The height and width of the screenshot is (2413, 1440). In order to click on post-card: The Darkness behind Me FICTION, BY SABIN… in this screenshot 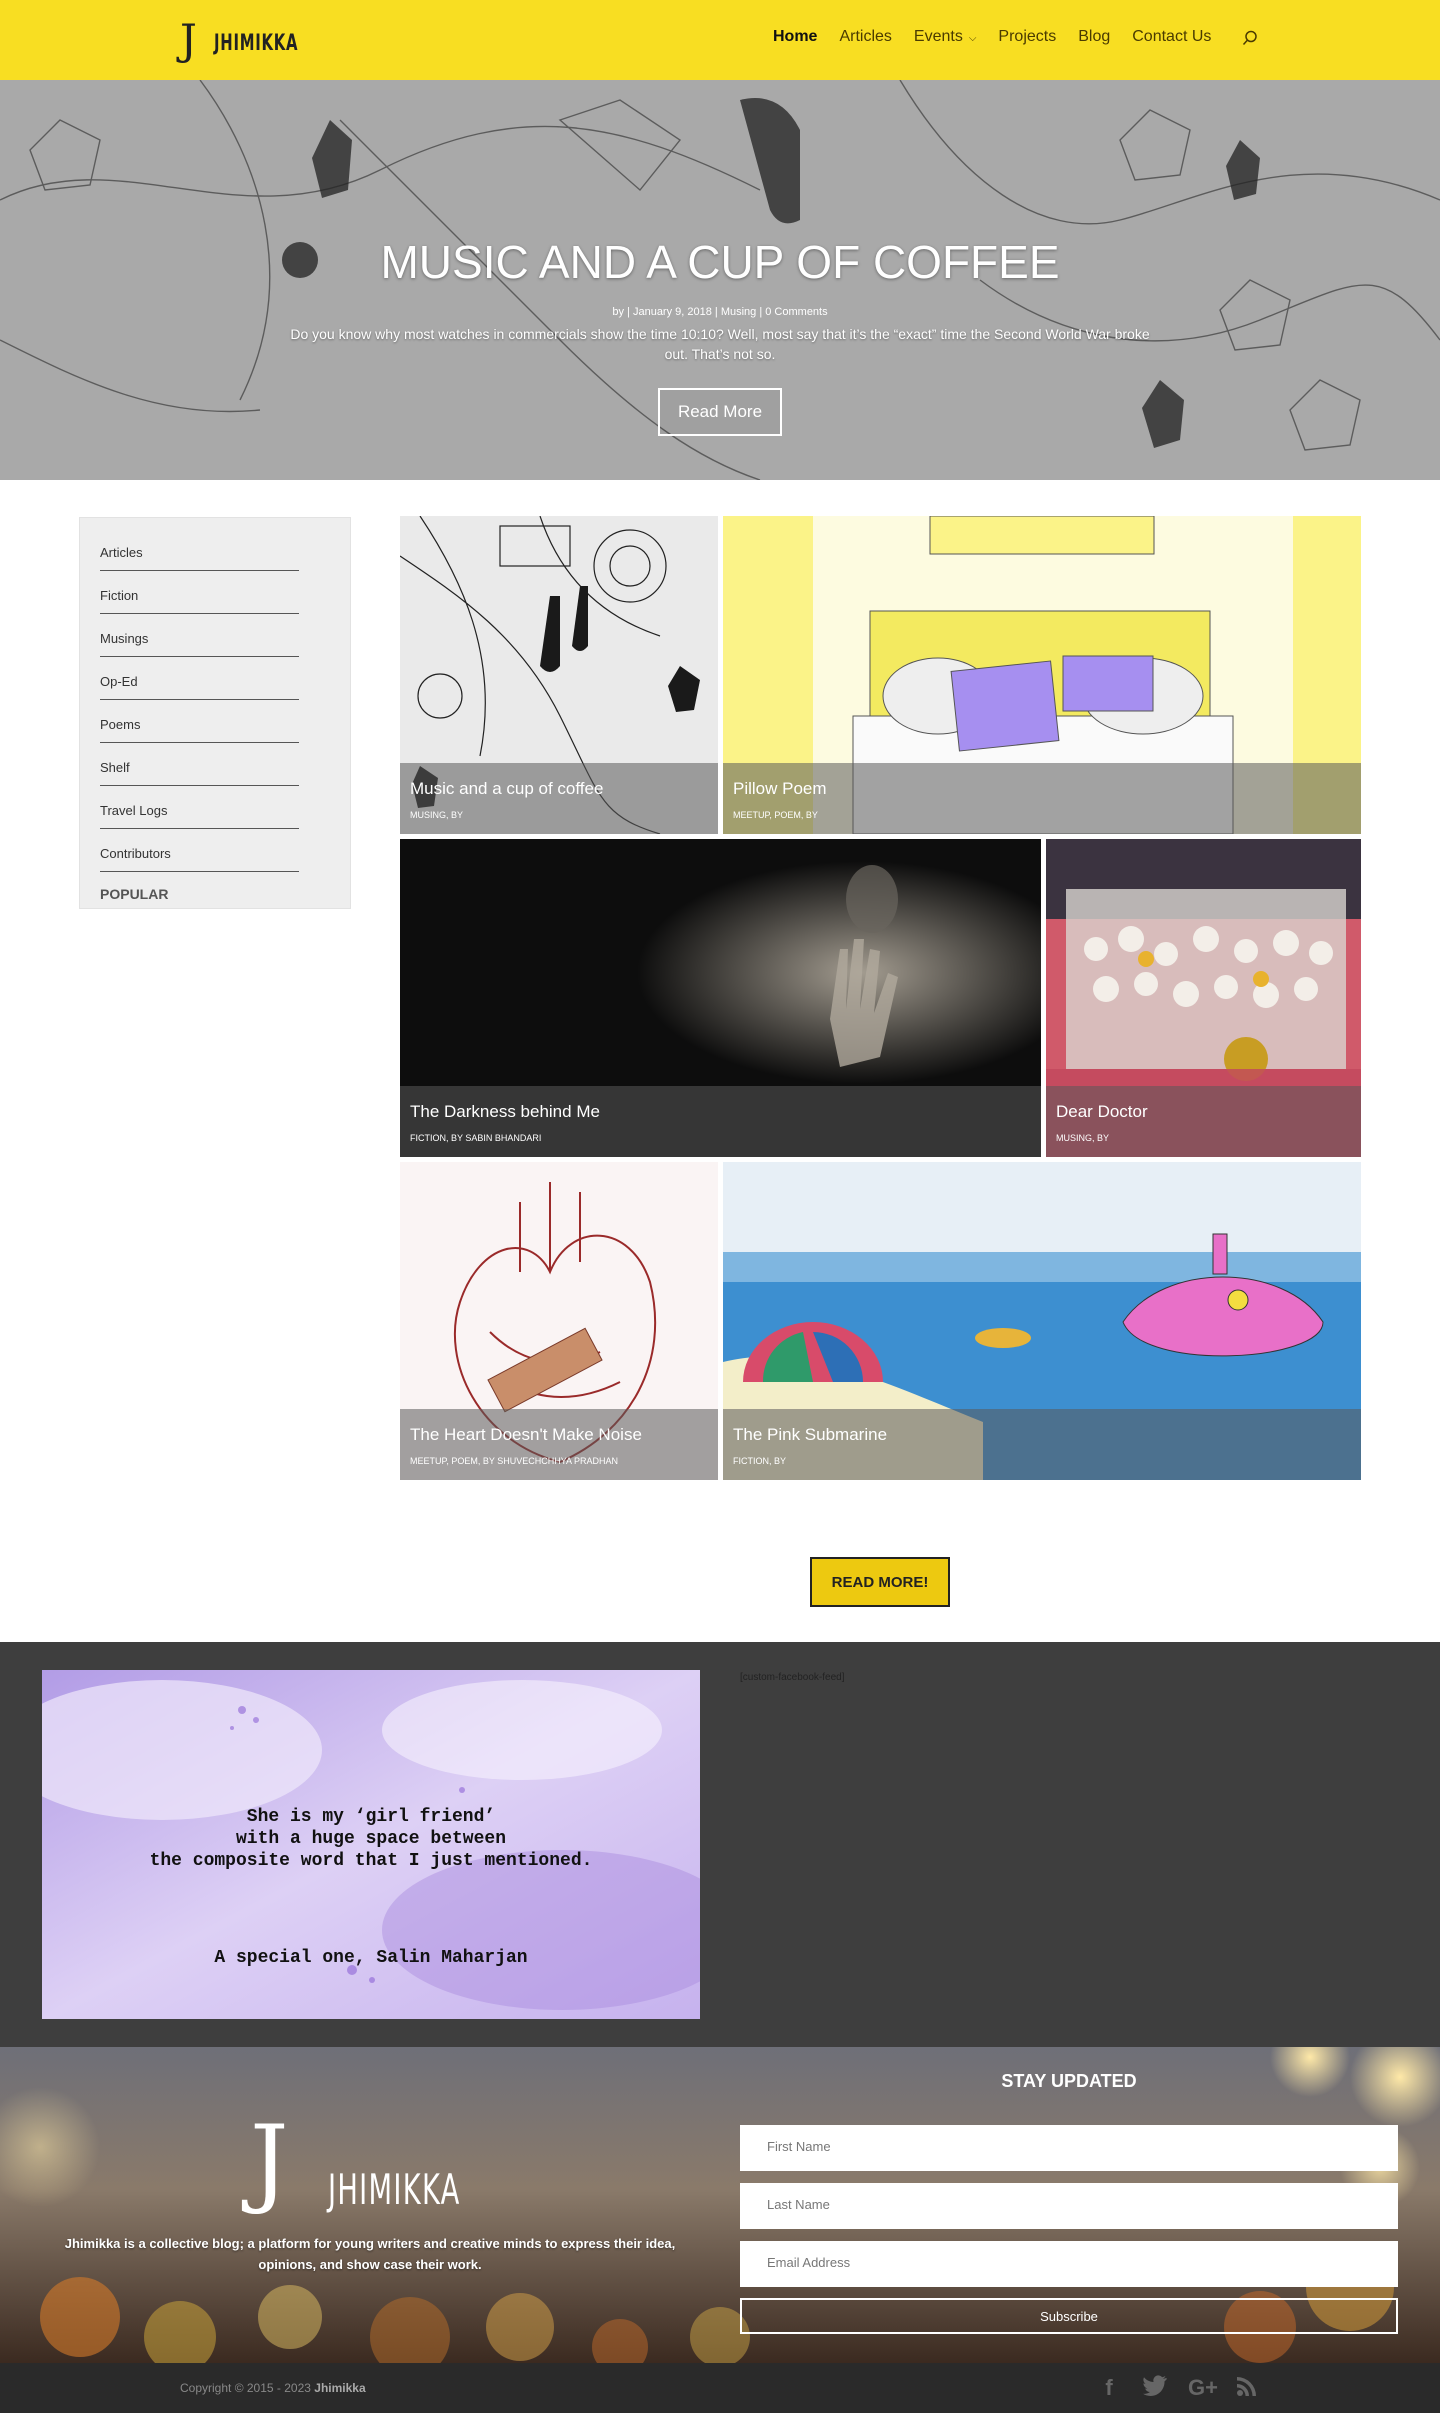, I will do `click(720, 998)`.